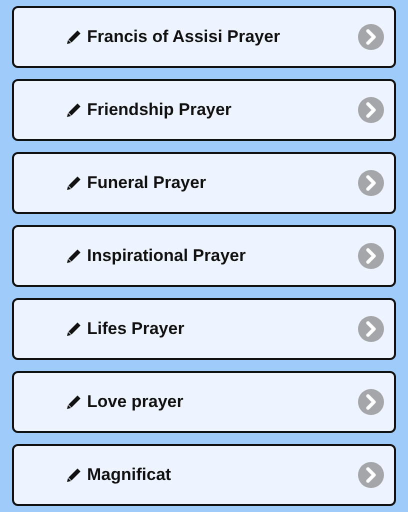 The width and height of the screenshot is (408, 512). Describe the element at coordinates (204, 183) in the screenshot. I see `prayer-list-item: Funeral Prayer` at that location.